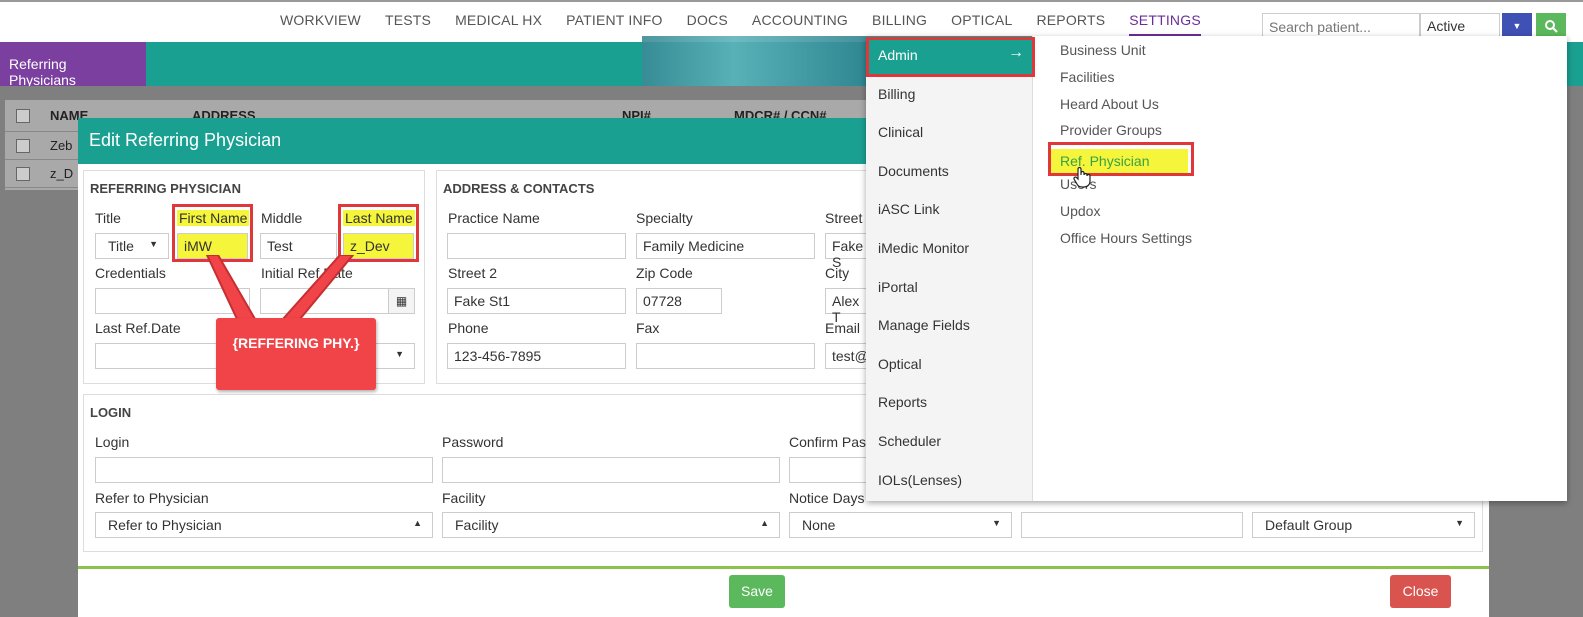 This screenshot has width=1583, height=617. Describe the element at coordinates (949, 364) in the screenshot. I see `menu-item-optical: Optical` at that location.